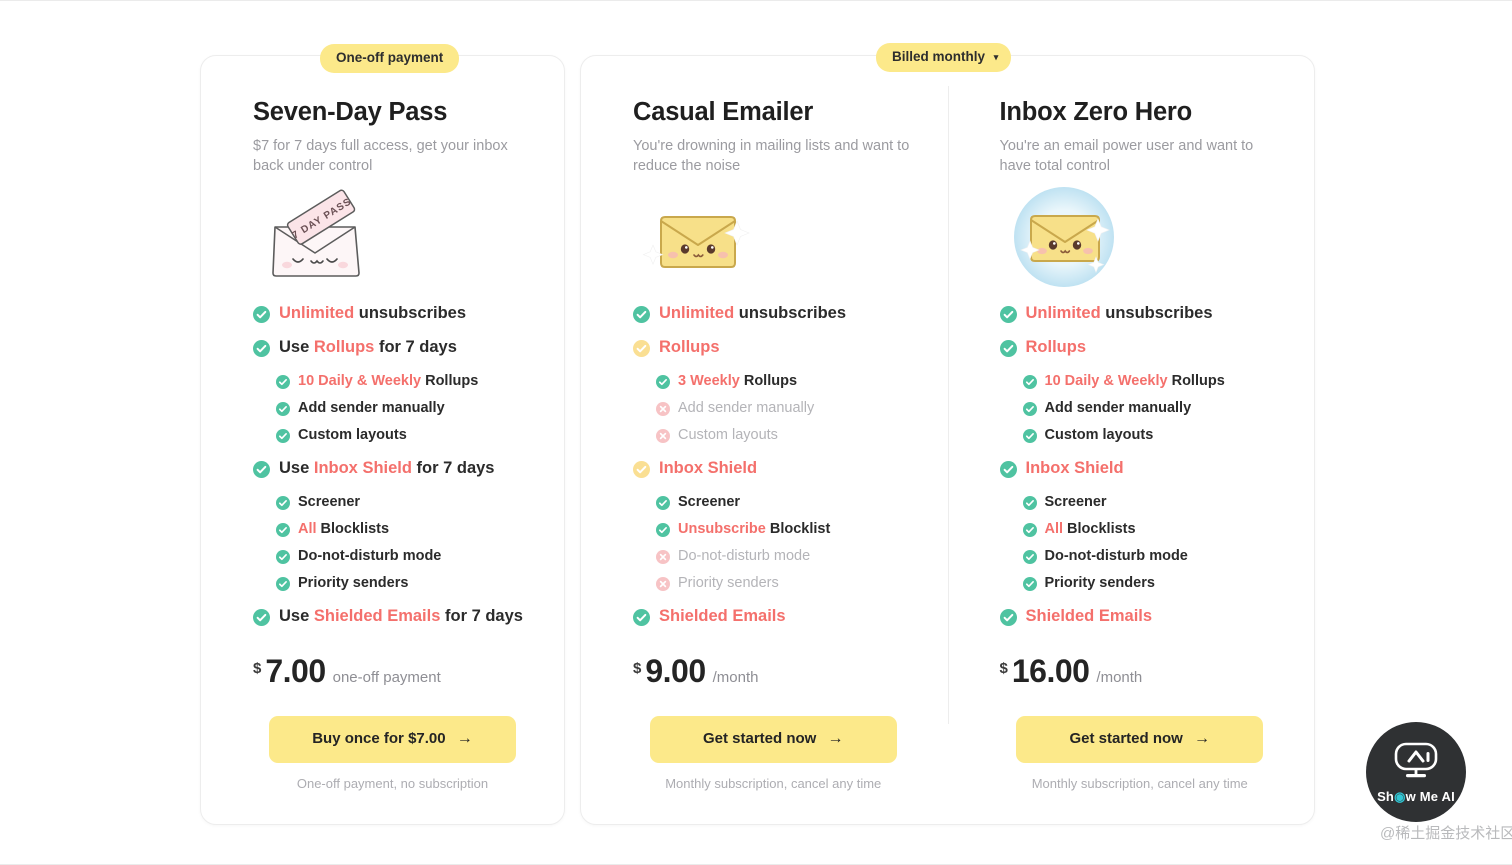 Image resolution: width=1512 pixels, height=865 pixels. What do you see at coordinates (1050, 670) in the screenshot?
I see `price-amount: 16.00` at bounding box center [1050, 670].